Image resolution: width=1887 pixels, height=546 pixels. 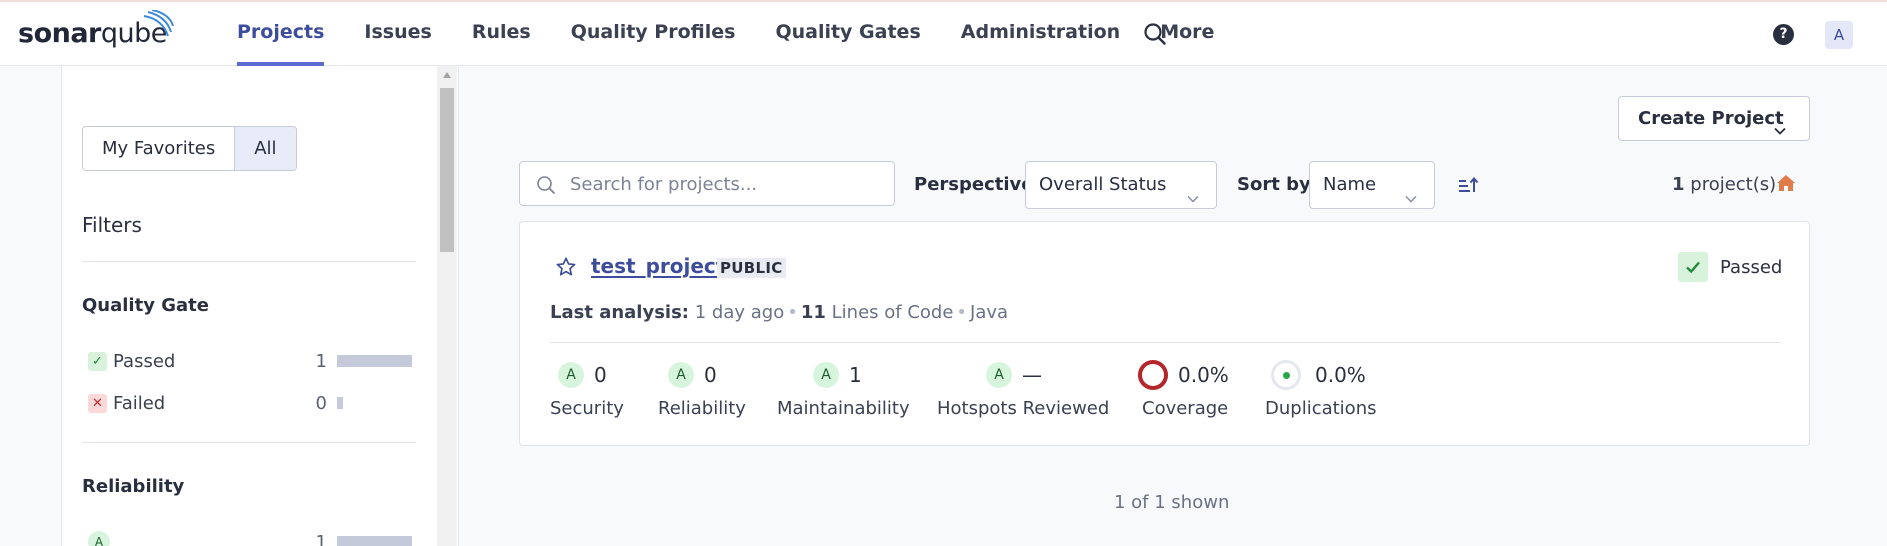 I want to click on facet-reliability-a: A 1, so click(x=250, y=538).